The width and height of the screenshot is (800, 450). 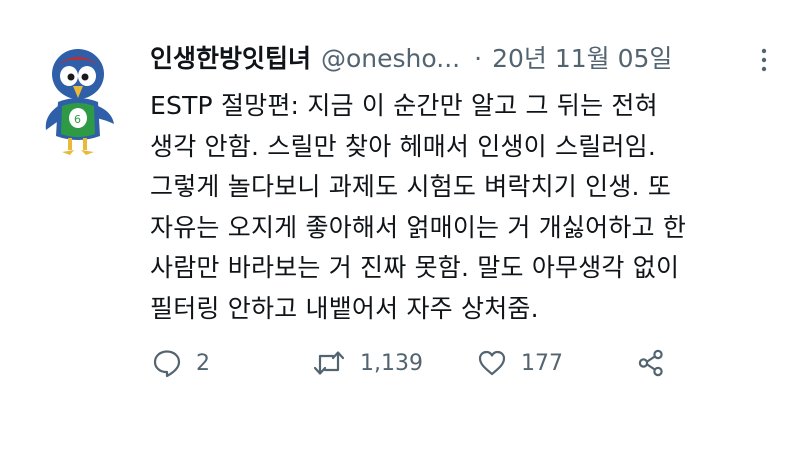 I want to click on display-name: 인생한방잇팁녀, so click(x=230, y=59).